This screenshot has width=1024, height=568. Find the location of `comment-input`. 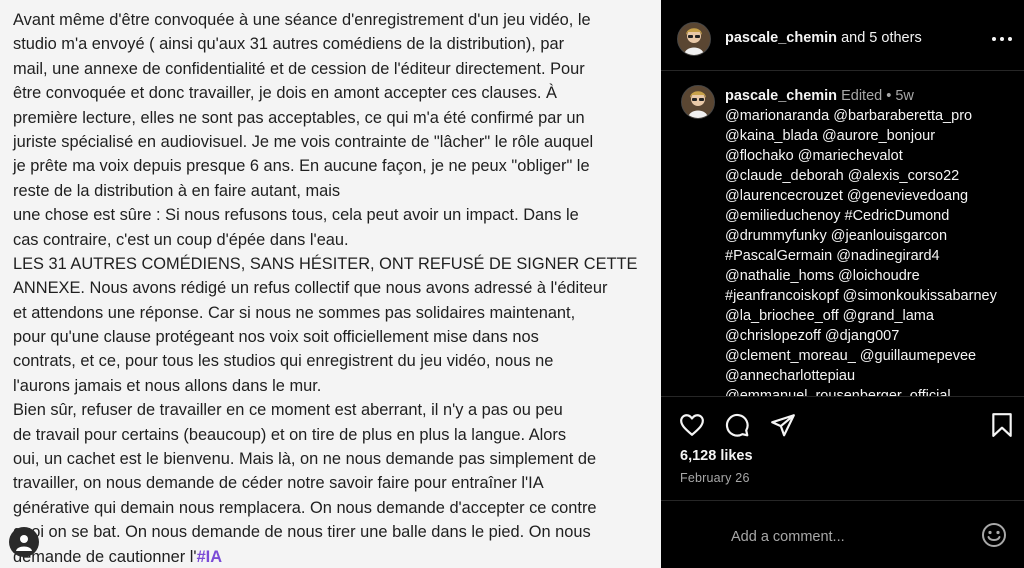

comment-input is located at coordinates (851, 537).